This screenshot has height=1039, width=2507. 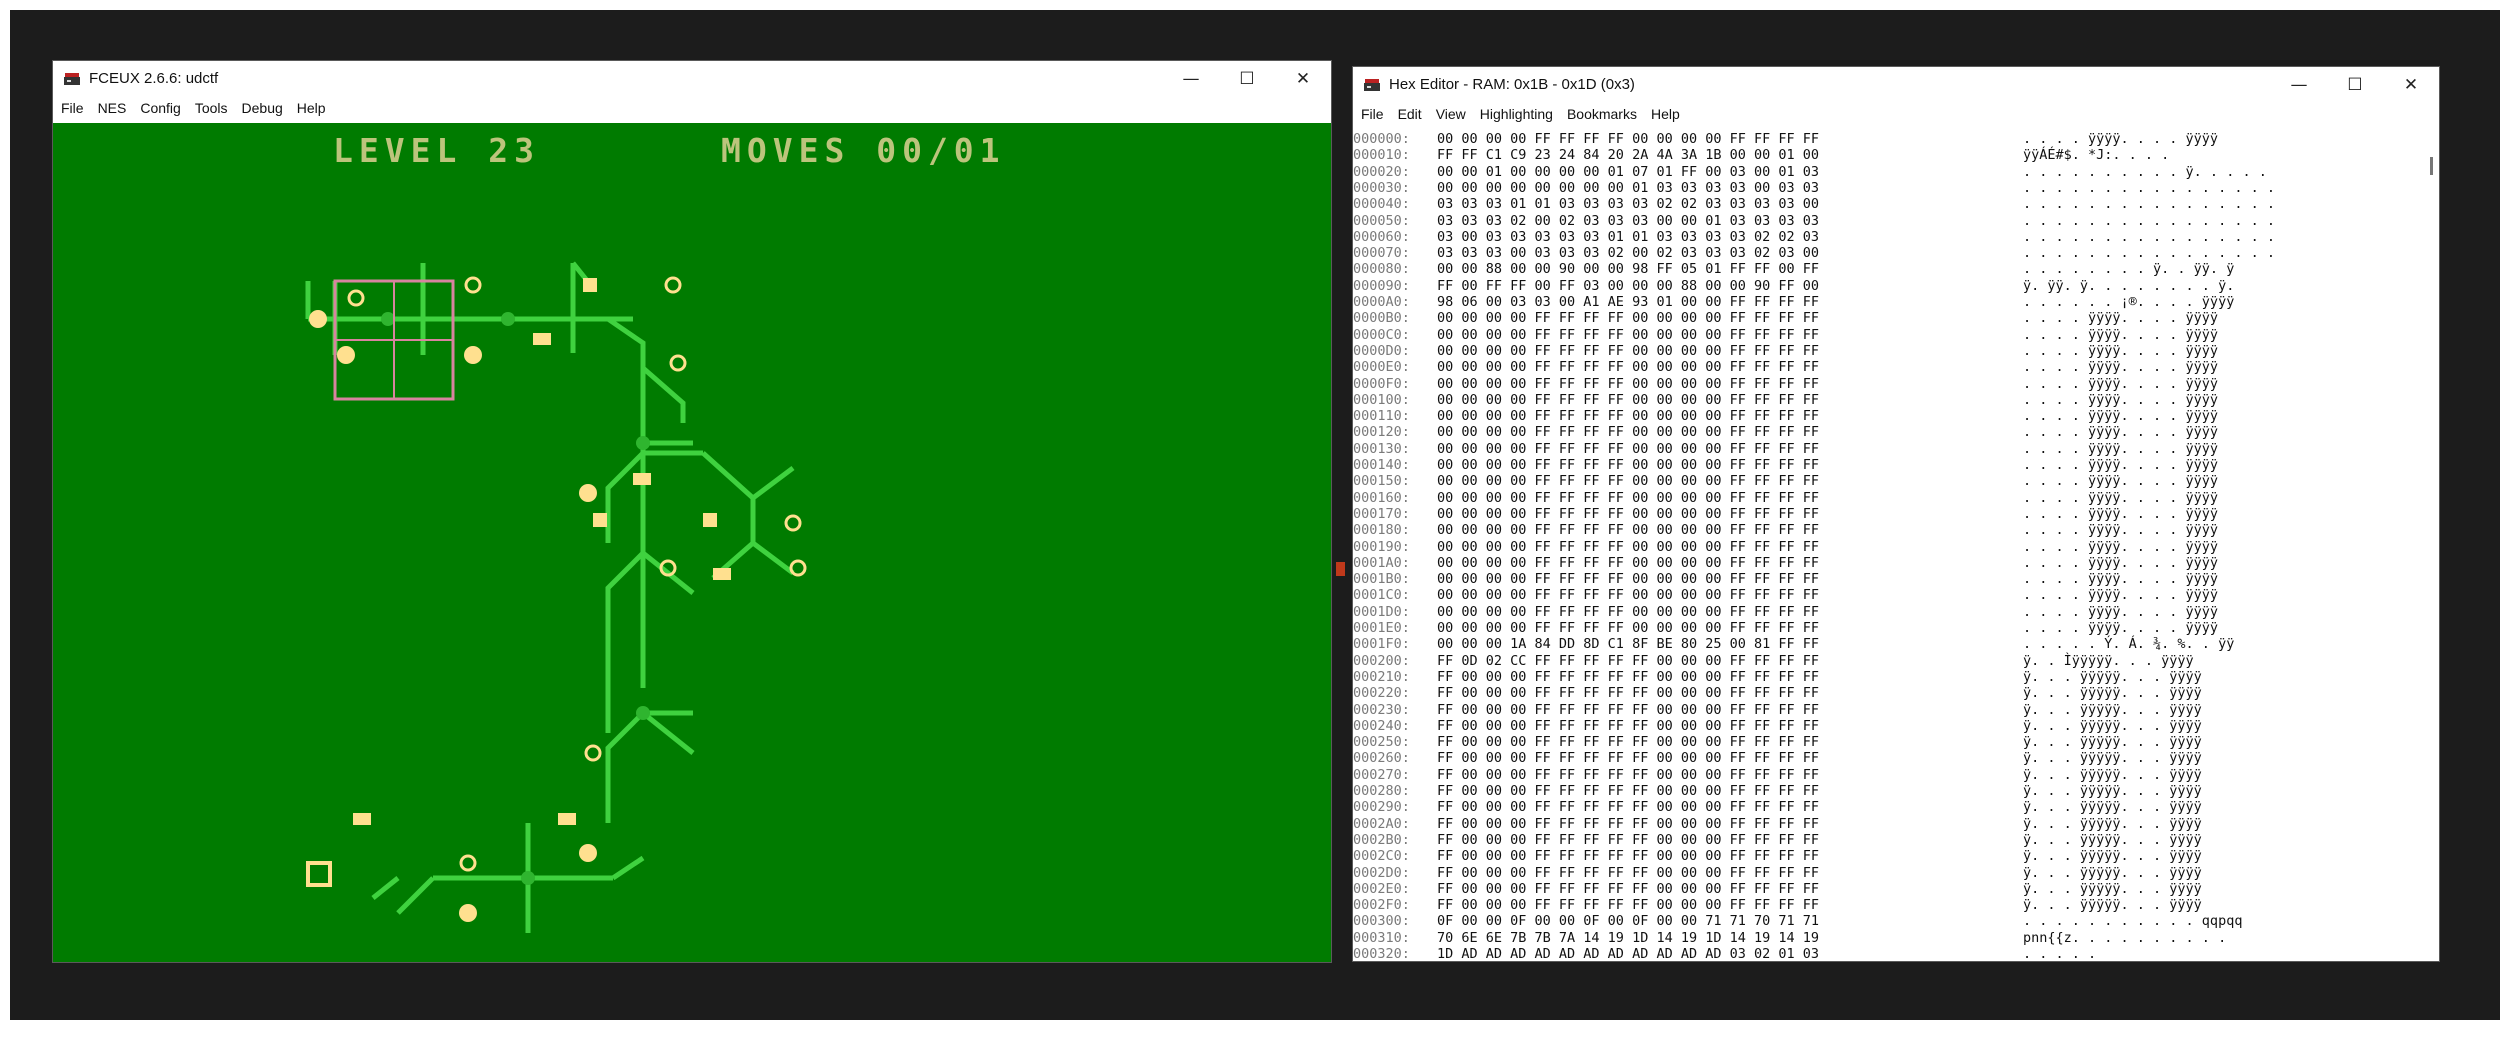 I want to click on menu-debug: Debug, so click(x=262, y=108).